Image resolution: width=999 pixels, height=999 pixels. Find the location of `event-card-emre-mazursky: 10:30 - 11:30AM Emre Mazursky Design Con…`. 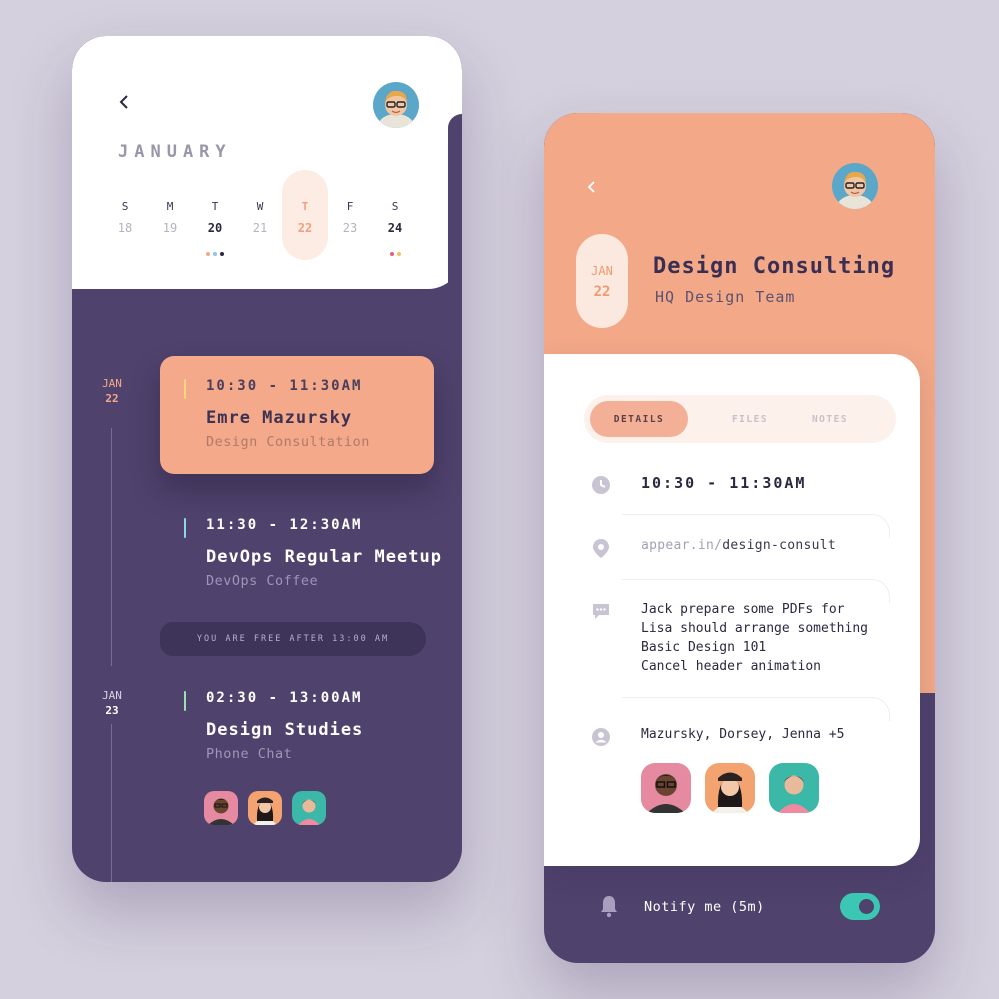

event-card-emre-mazursky: 10:30 - 11:30AM Emre Mazursky Design Con… is located at coordinates (297, 415).